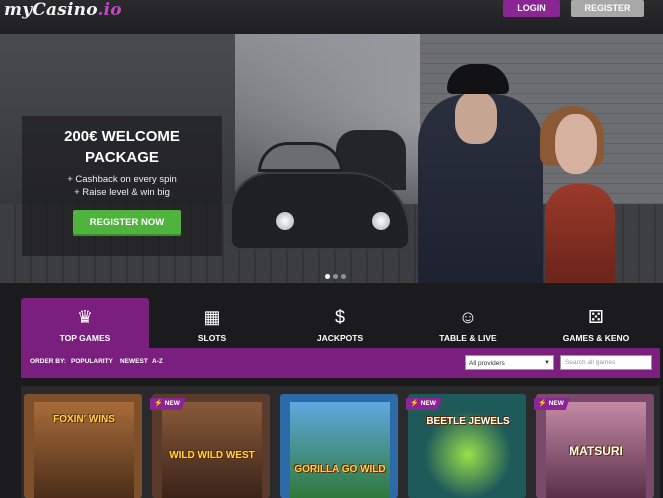  Describe the element at coordinates (596, 317) in the screenshot. I see `dice-icon: ⚄` at that location.